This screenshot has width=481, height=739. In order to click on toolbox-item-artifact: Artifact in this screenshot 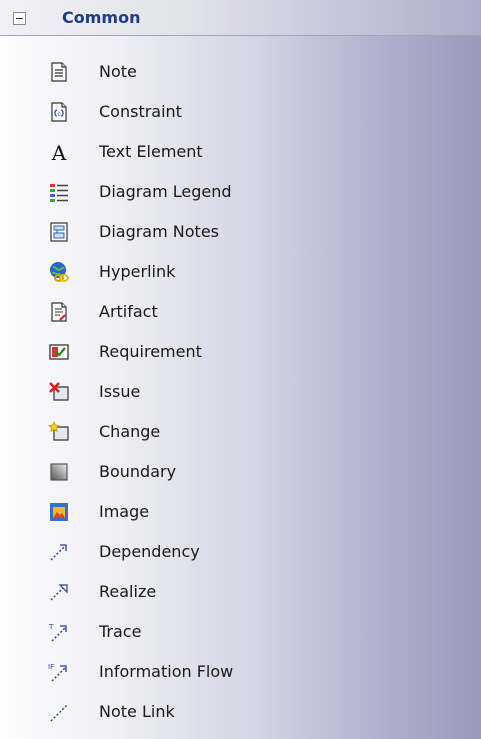, I will do `click(240, 312)`.